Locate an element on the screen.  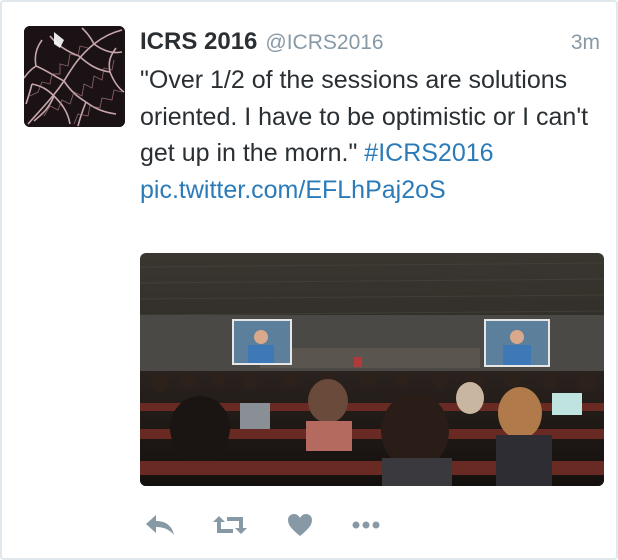
media-link: pic.twitter.com/EFLhPaj2oS is located at coordinates (293, 190).